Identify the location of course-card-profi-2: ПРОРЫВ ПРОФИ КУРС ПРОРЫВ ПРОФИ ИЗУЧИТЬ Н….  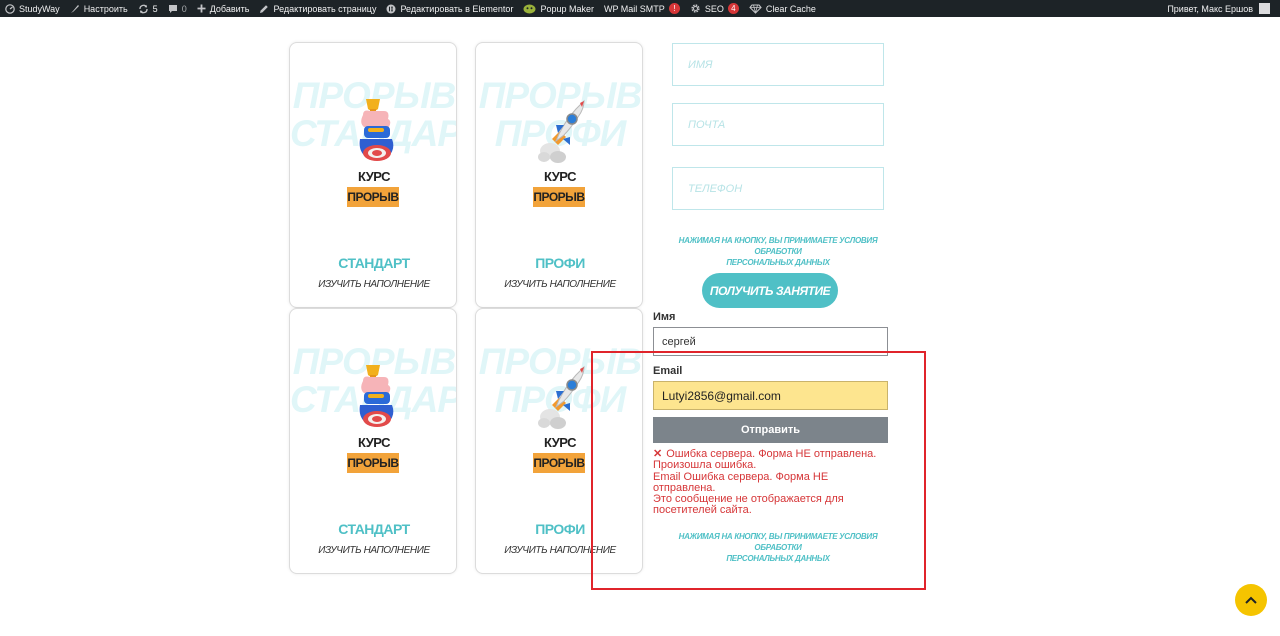
(559, 441).